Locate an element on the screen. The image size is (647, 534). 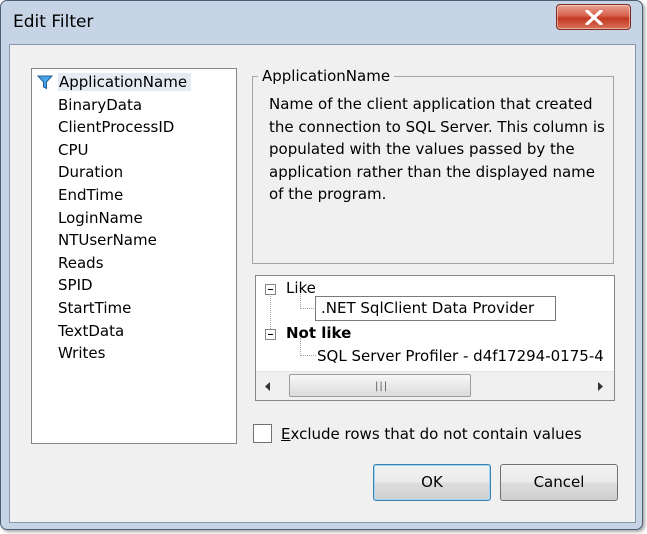
scroll-grip: ||| is located at coordinates (382, 386).